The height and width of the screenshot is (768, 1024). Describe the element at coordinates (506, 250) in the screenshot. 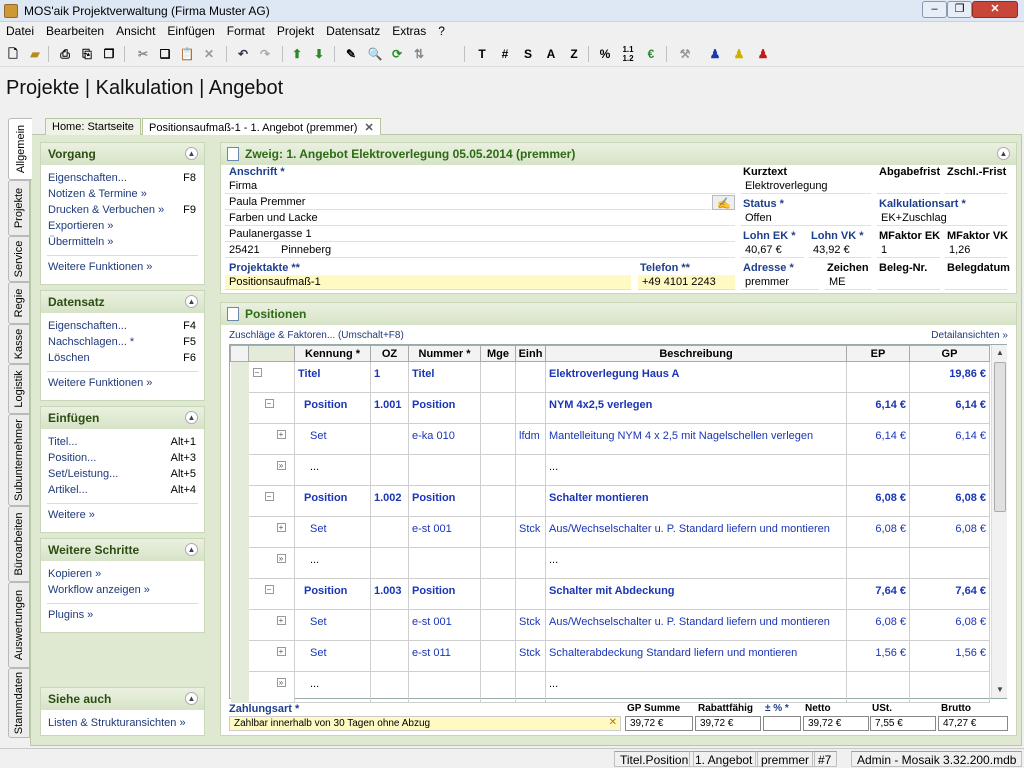

I see `field-ort: Pinneberg` at that location.